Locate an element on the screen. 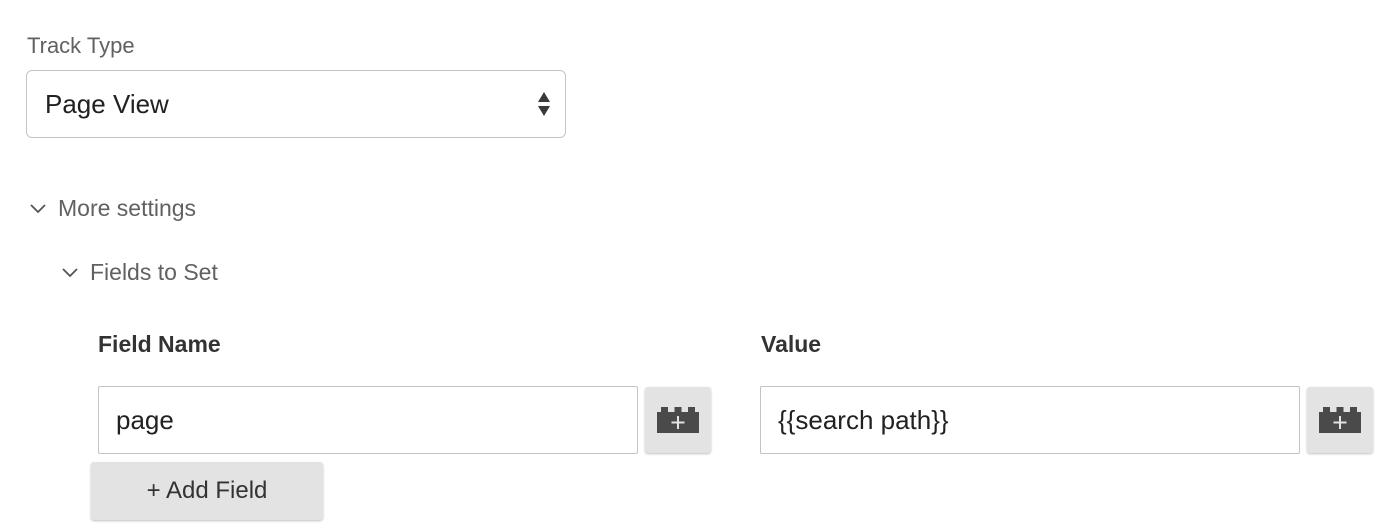  more-settings-toggle: More settings is located at coordinates (112, 208).